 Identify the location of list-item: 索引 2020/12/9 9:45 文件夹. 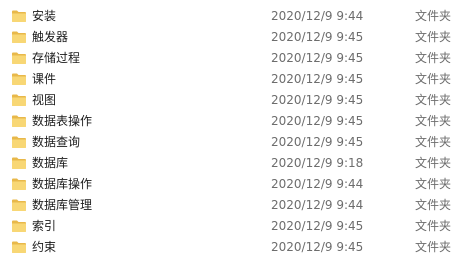
(237, 226).